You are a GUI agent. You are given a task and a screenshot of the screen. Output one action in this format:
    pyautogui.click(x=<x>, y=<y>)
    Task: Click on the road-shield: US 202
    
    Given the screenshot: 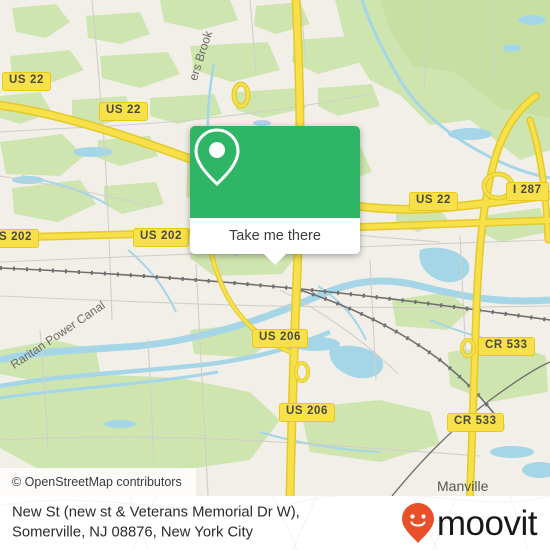 What is the action you would take?
    pyautogui.click(x=161, y=237)
    